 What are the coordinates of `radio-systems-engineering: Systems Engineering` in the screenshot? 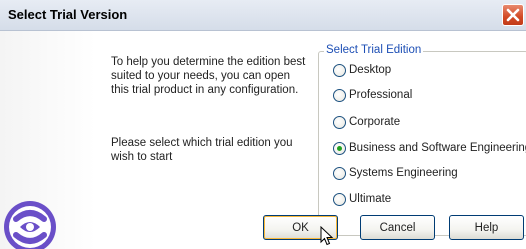 It's located at (395, 173).